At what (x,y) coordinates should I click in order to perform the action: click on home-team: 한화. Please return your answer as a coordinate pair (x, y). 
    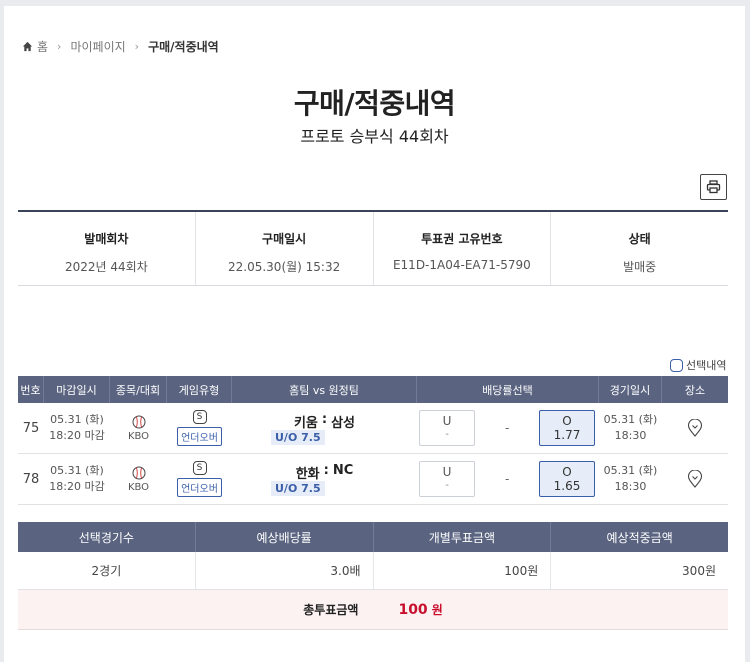
    Looking at the image, I should click on (307, 474).